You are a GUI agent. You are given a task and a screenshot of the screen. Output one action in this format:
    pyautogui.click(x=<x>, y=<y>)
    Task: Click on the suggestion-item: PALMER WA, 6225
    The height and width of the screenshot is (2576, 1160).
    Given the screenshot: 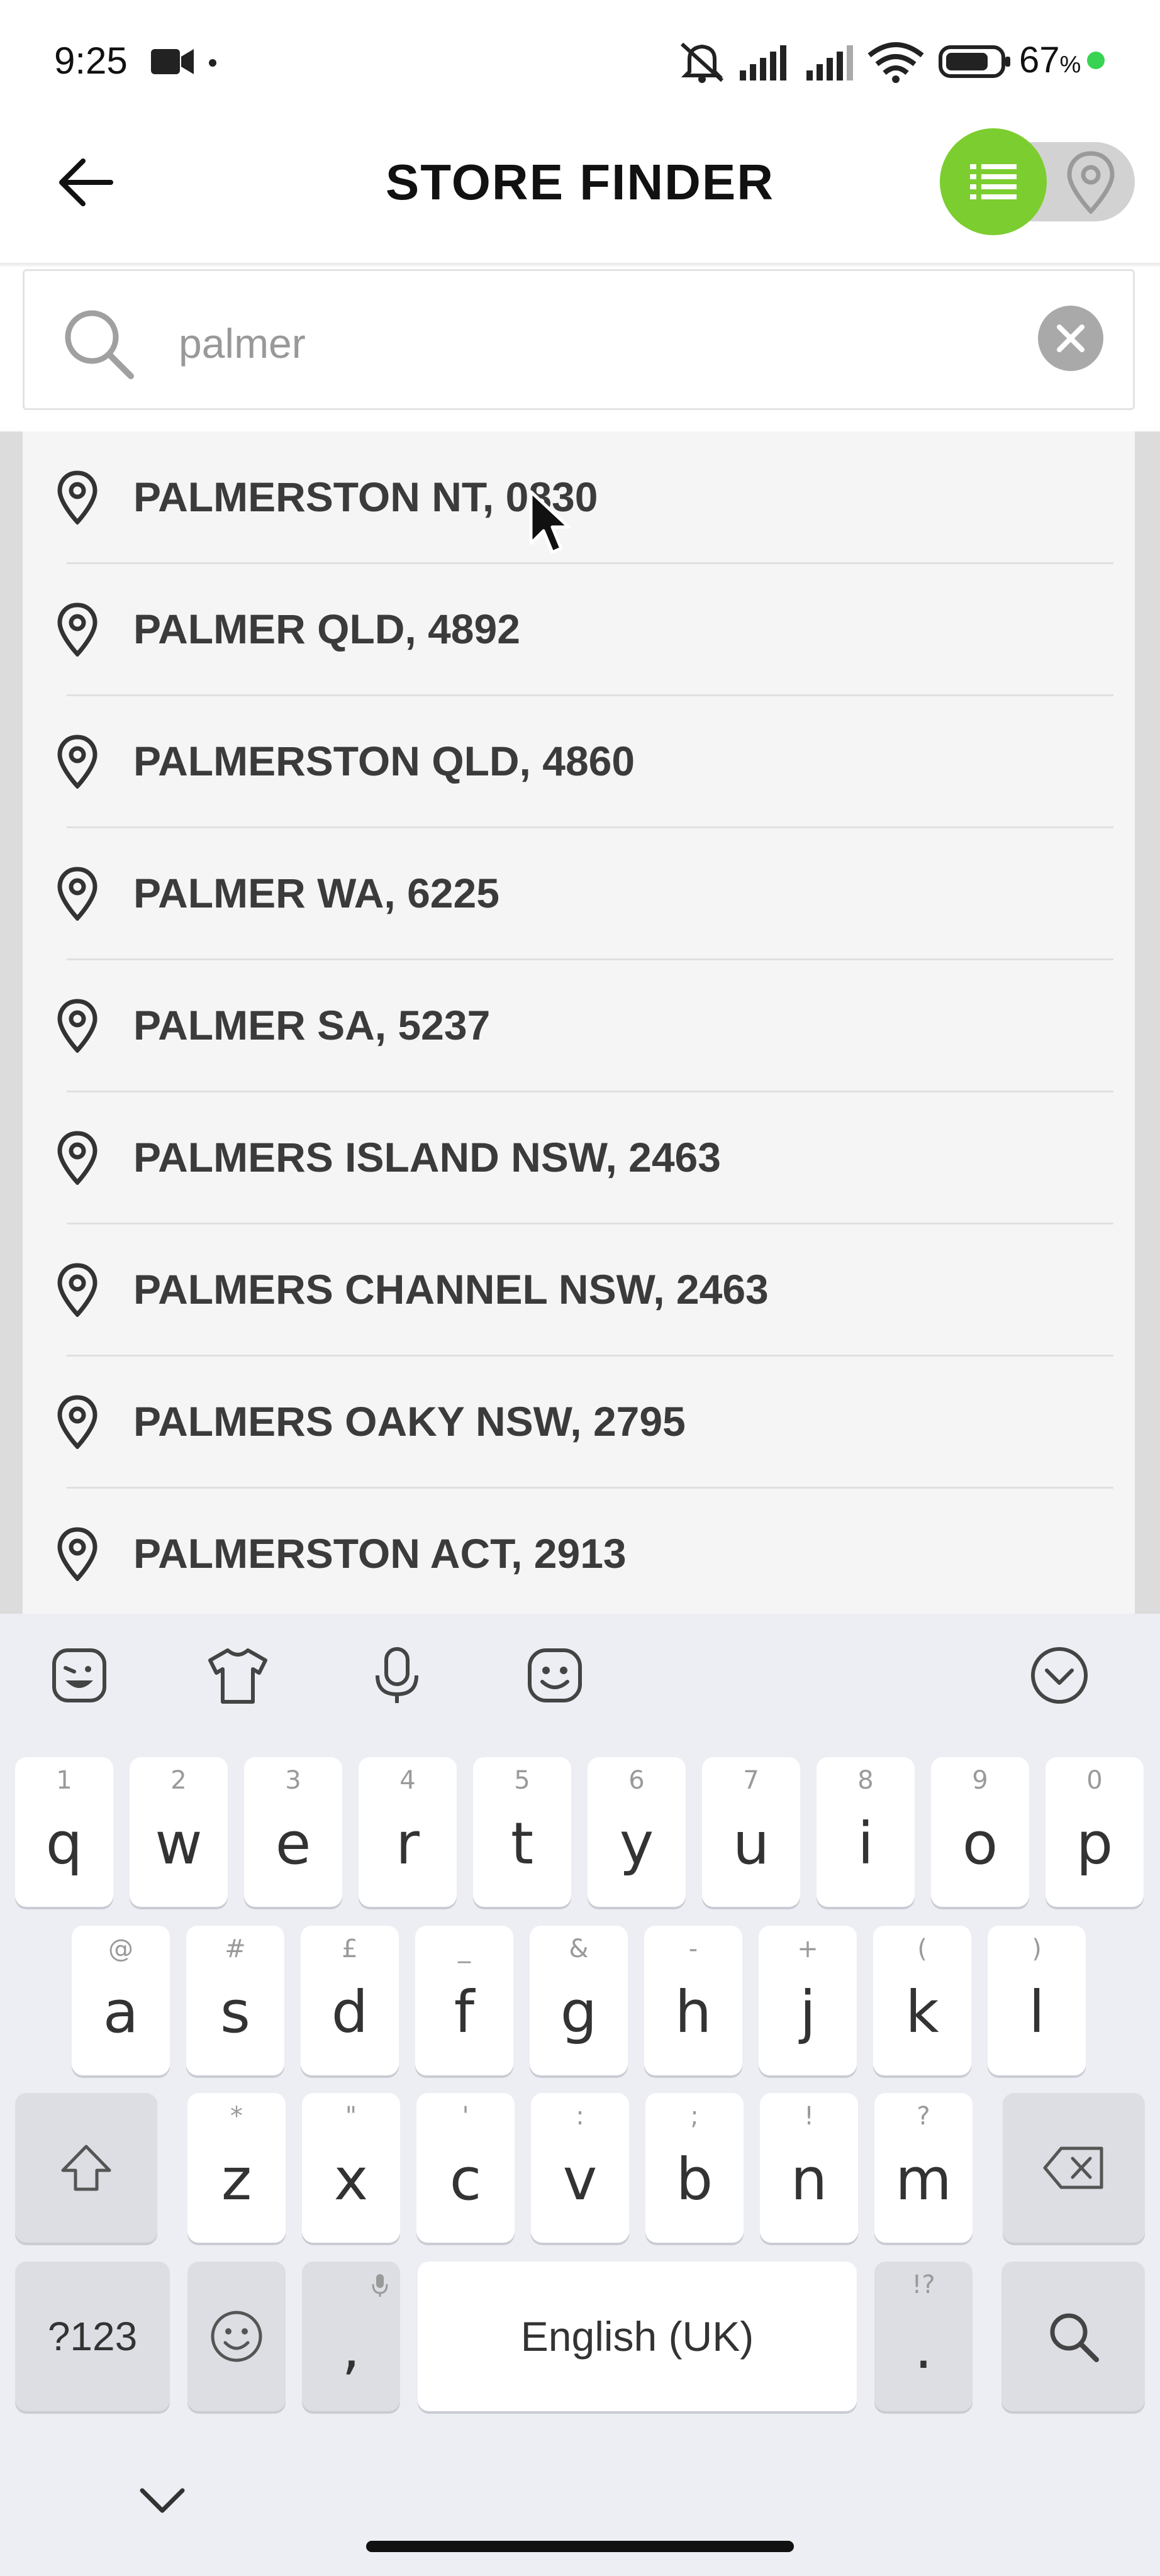 What is the action you would take?
    pyautogui.click(x=579, y=894)
    